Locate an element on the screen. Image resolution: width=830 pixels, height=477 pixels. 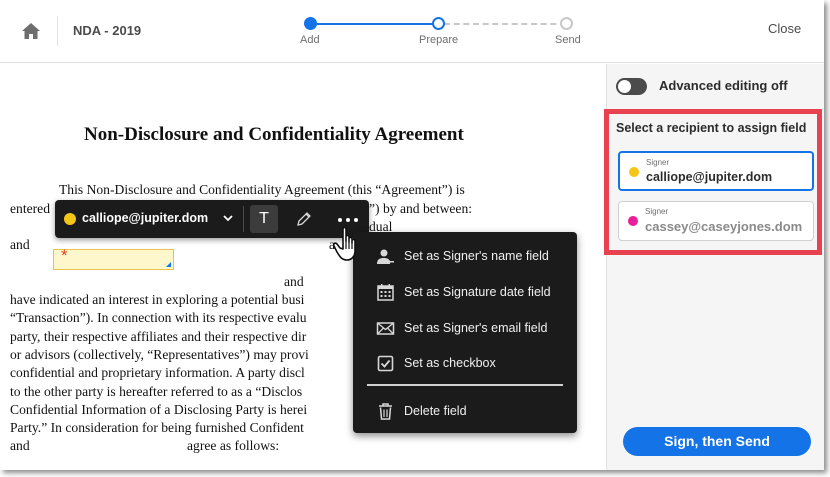
step-send-indicator is located at coordinates (566, 23).